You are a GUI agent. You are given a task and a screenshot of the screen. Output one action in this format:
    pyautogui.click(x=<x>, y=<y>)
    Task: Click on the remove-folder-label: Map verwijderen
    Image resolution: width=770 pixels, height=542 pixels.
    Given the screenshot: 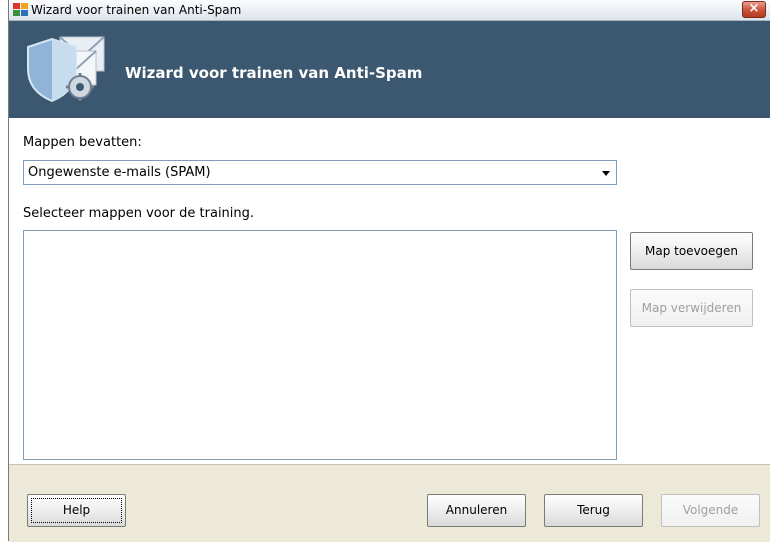 What is the action you would take?
    pyautogui.click(x=691, y=308)
    